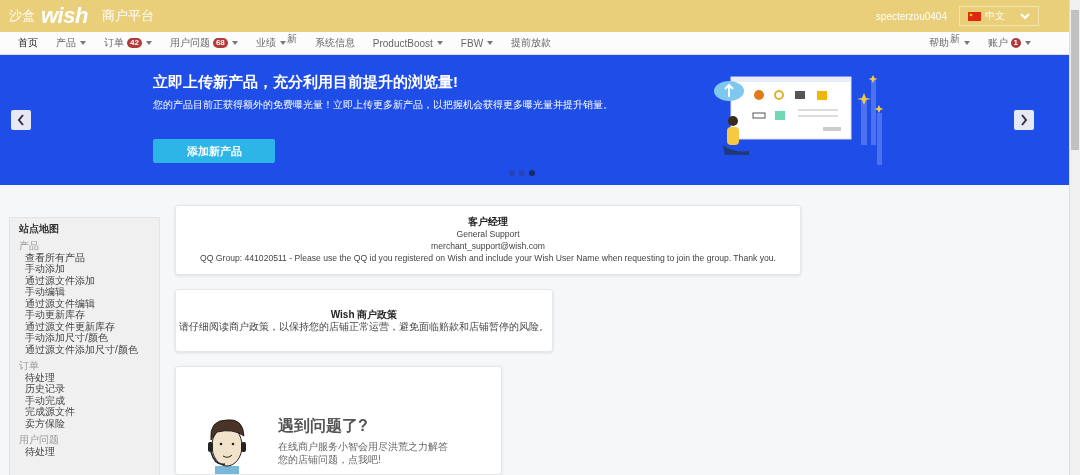  Describe the element at coordinates (84, 338) in the screenshot. I see `sitemap-link: 手动添加尺寸/颜色` at that location.